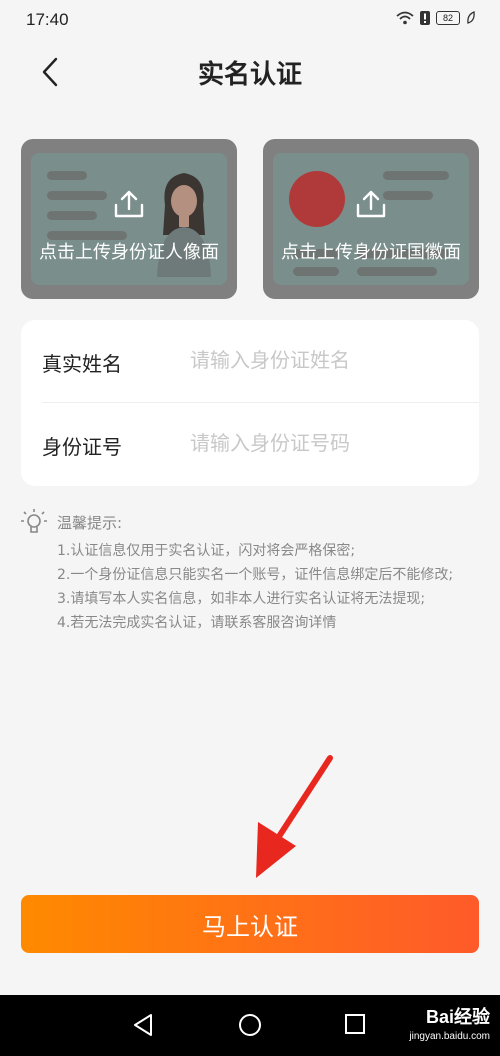  Describe the element at coordinates (241, 599) in the screenshot. I see `tip-item: 3.请填写本人实名信息，如非本人进行实名认证将无法提现;` at that location.